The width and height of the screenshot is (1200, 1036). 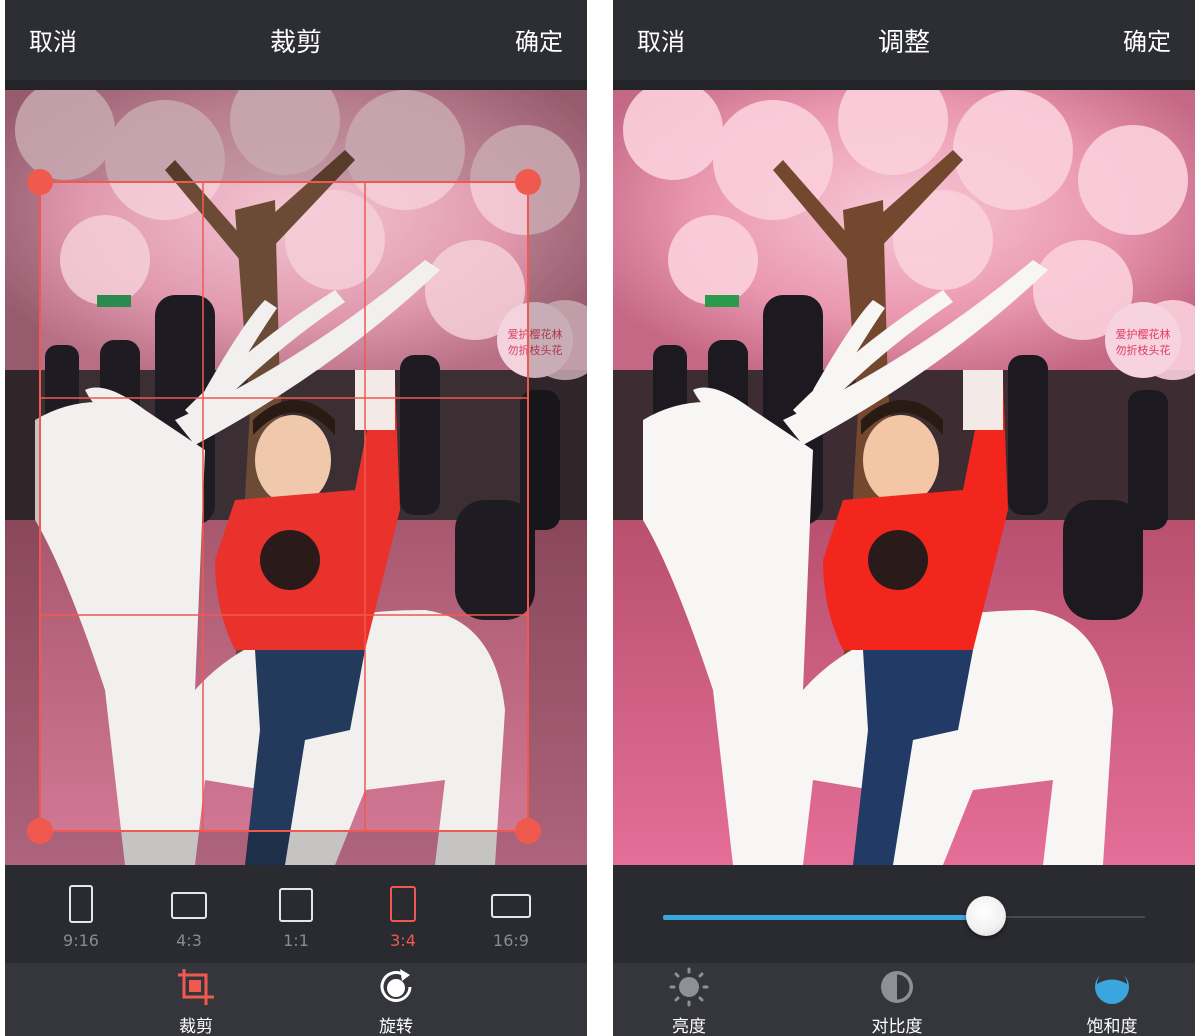 I want to click on sign-text-2: 勿折枝头花, so click(x=1143, y=350).